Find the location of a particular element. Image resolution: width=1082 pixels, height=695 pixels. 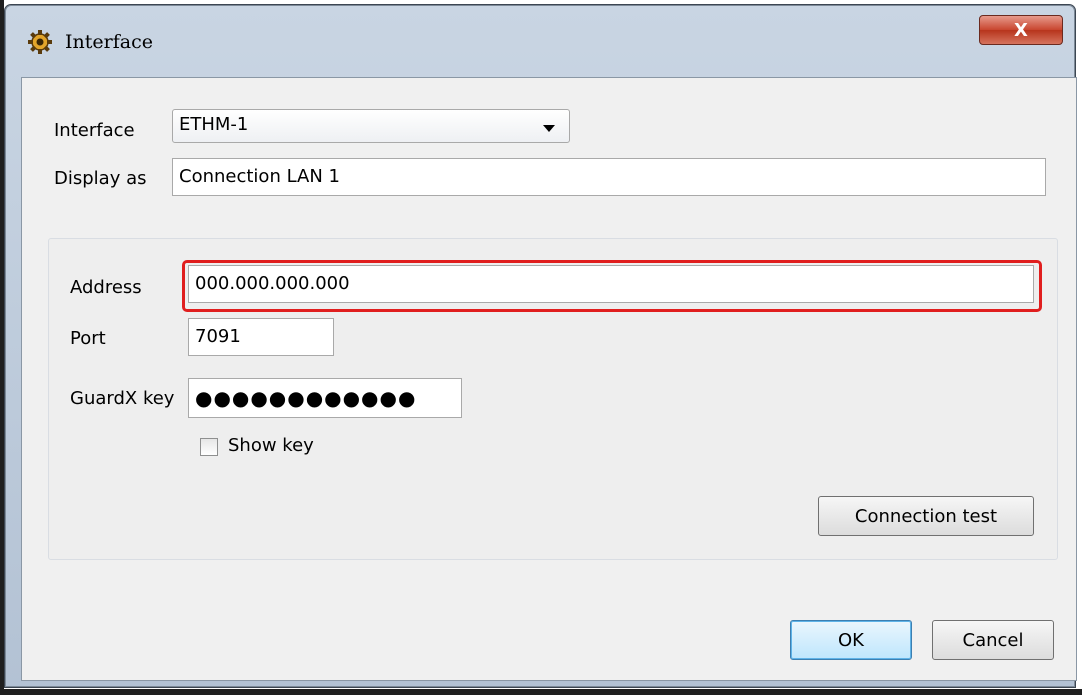

guardx-key-label: GuardX key is located at coordinates (122, 398).